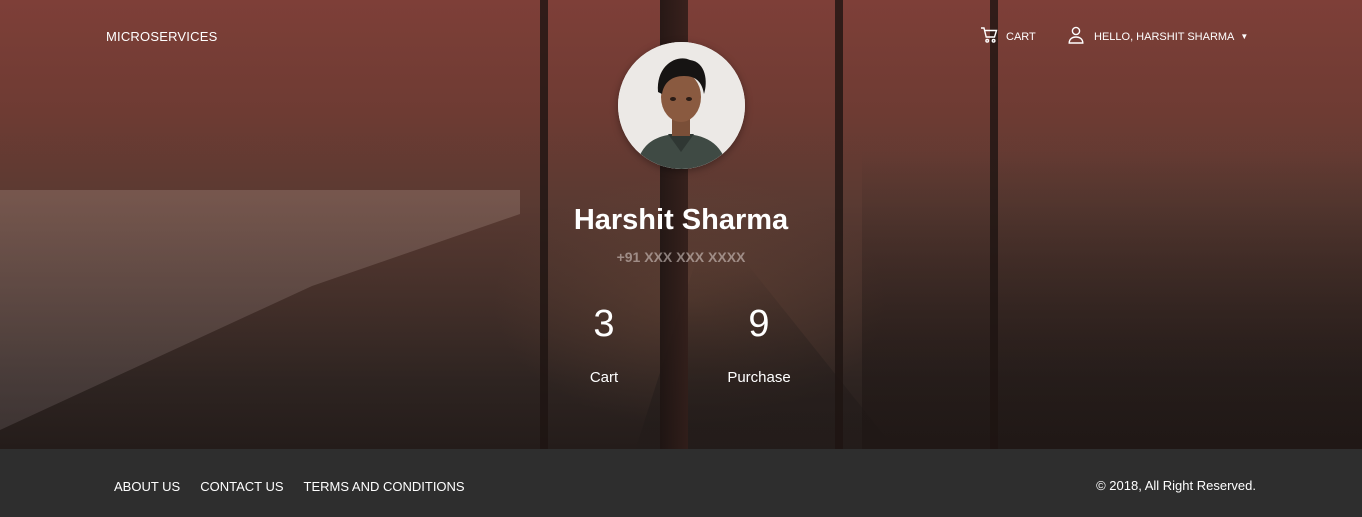 This screenshot has height=517, width=1362. What do you see at coordinates (681, 257) in the screenshot?
I see `profile-phone: +91 XXX XXX XXXX` at bounding box center [681, 257].